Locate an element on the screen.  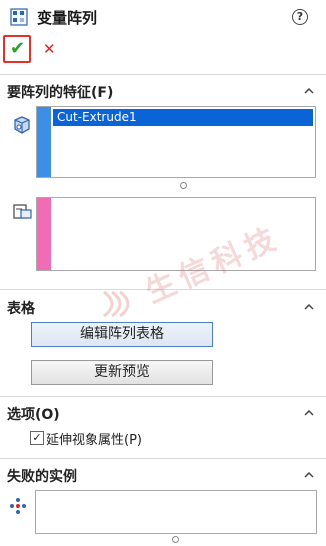
section-title-options: 选项(O) is located at coordinates (33, 414).